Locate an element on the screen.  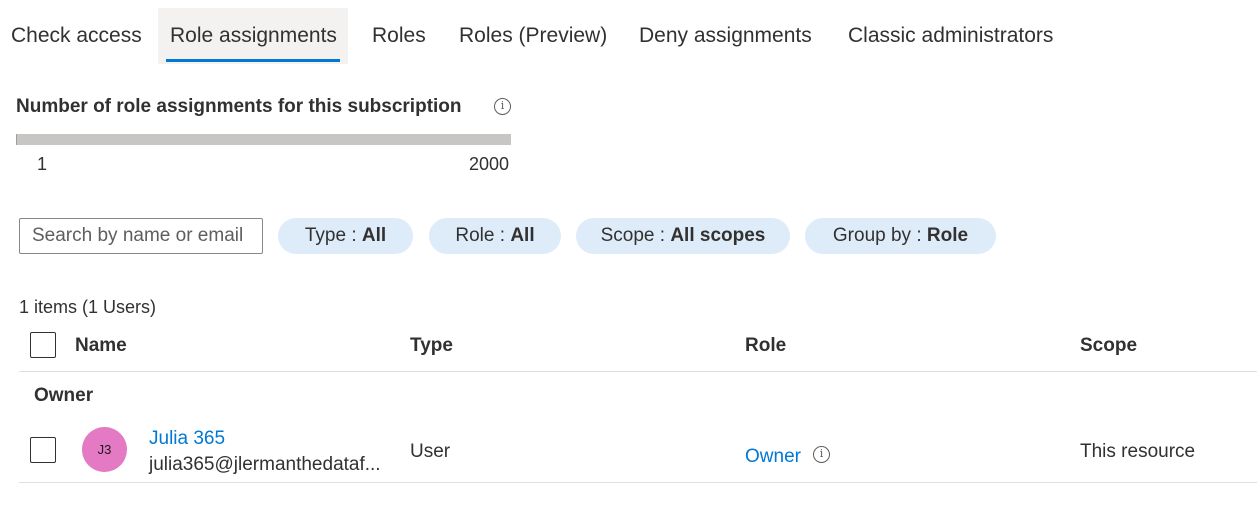
tab-roles: Roles is located at coordinates (399, 36).